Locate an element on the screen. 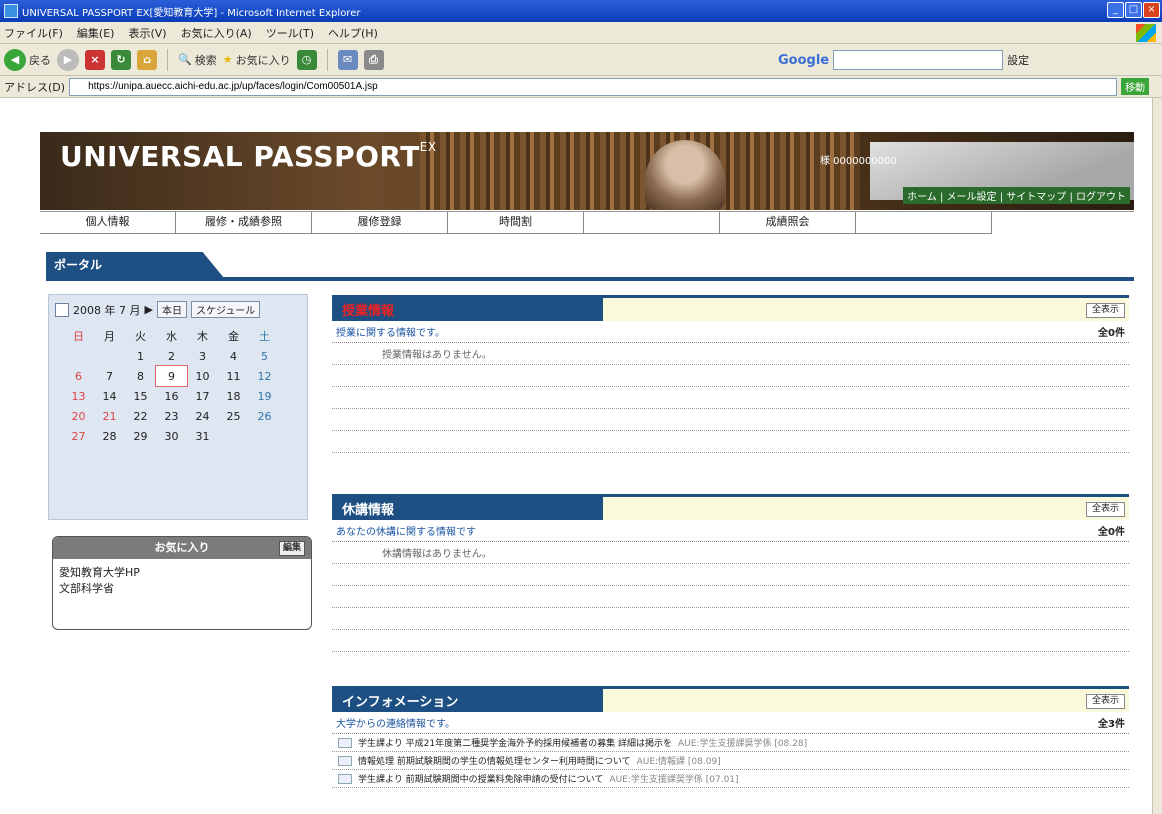 The width and height of the screenshot is (1162, 814). schedule-button: スケジュール is located at coordinates (225, 309).